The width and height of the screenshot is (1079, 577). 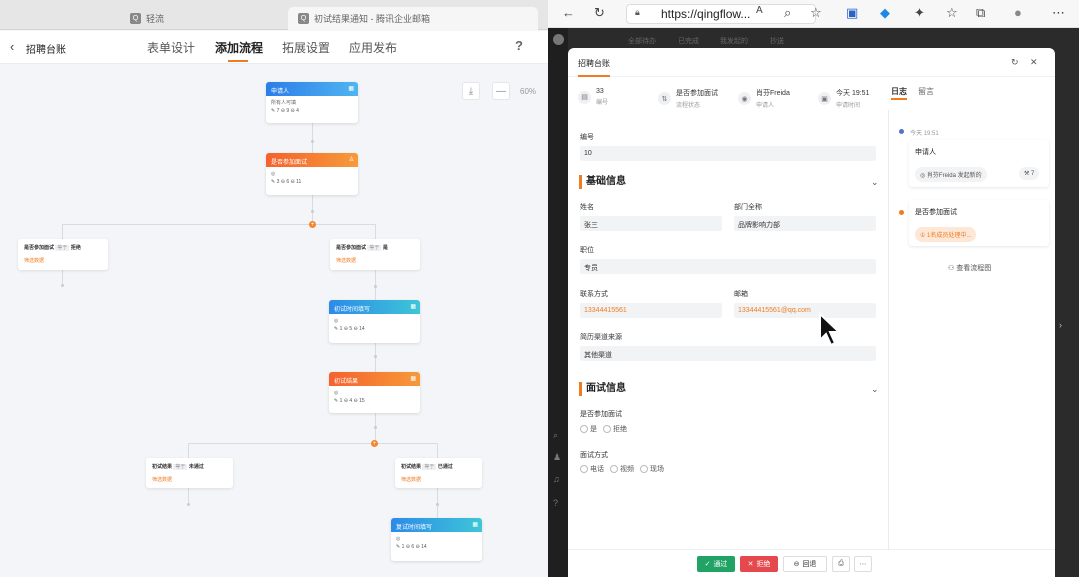 What do you see at coordinates (436, 539) in the screenshot?
I see `flow-node-second-time: 复试时间填写 ▦ ◎ ✎ 1 ⊖ 6 ⊖ 14` at bounding box center [436, 539].